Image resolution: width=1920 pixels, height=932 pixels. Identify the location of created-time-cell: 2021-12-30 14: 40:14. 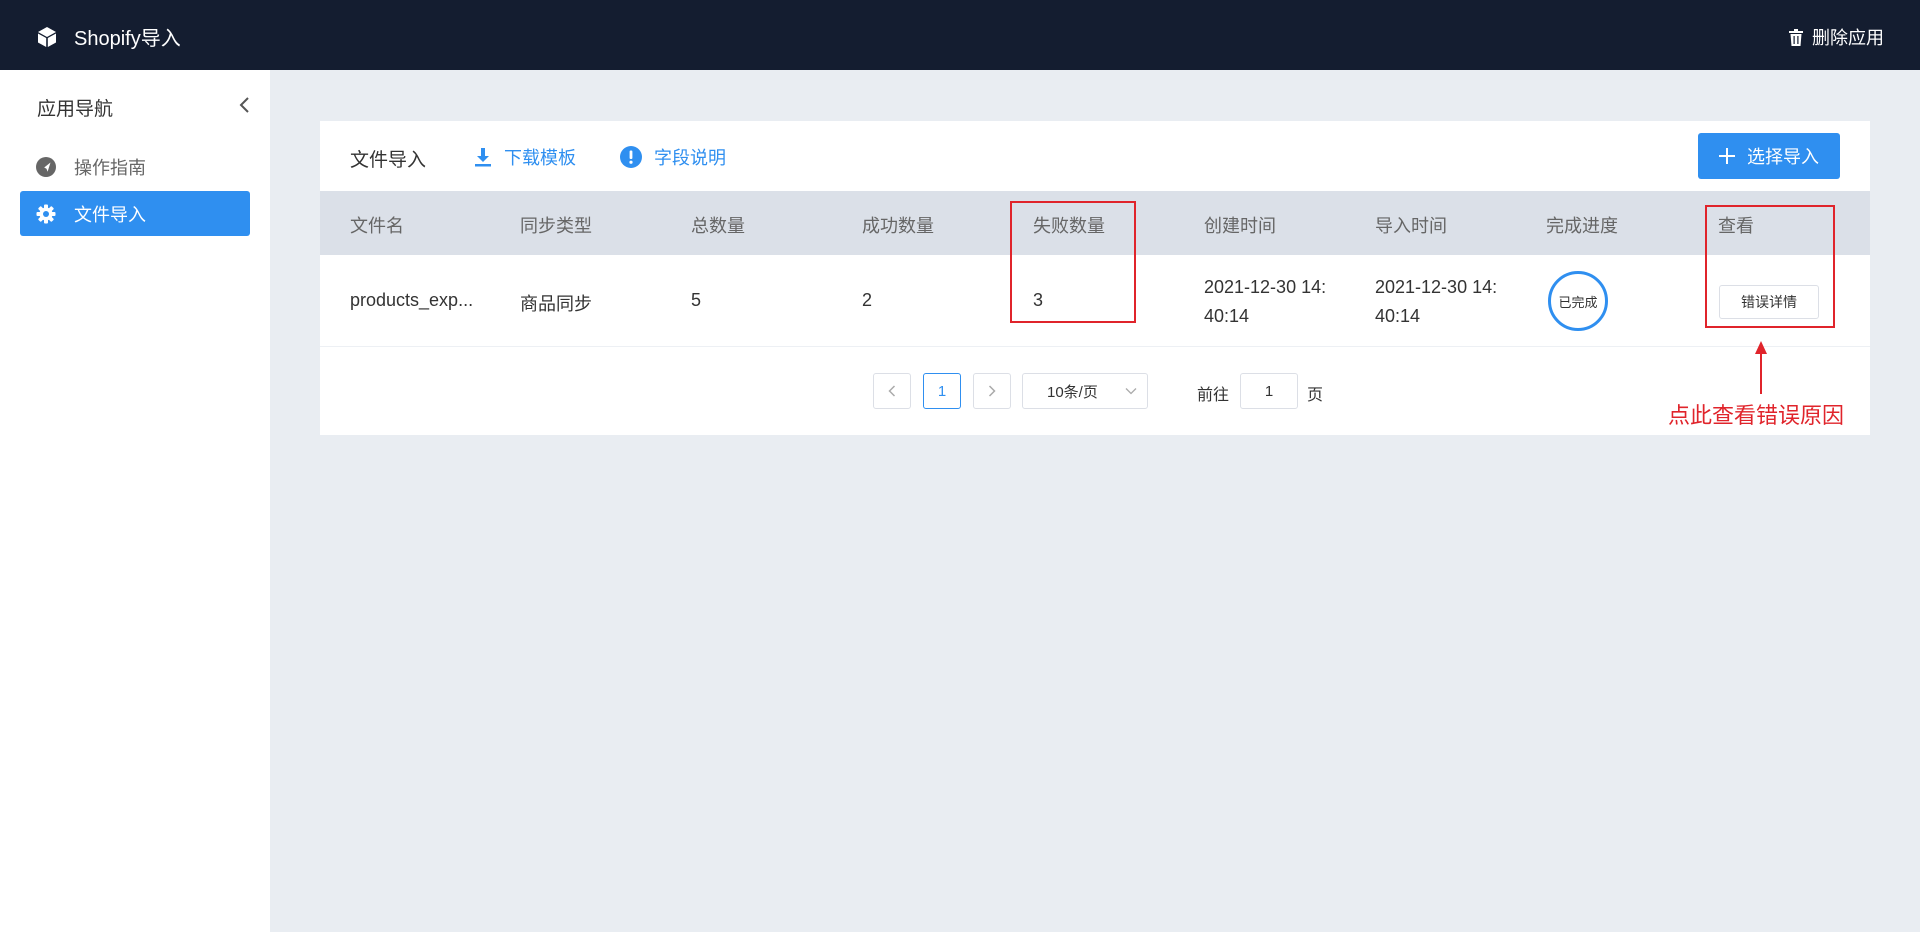
(1265, 302).